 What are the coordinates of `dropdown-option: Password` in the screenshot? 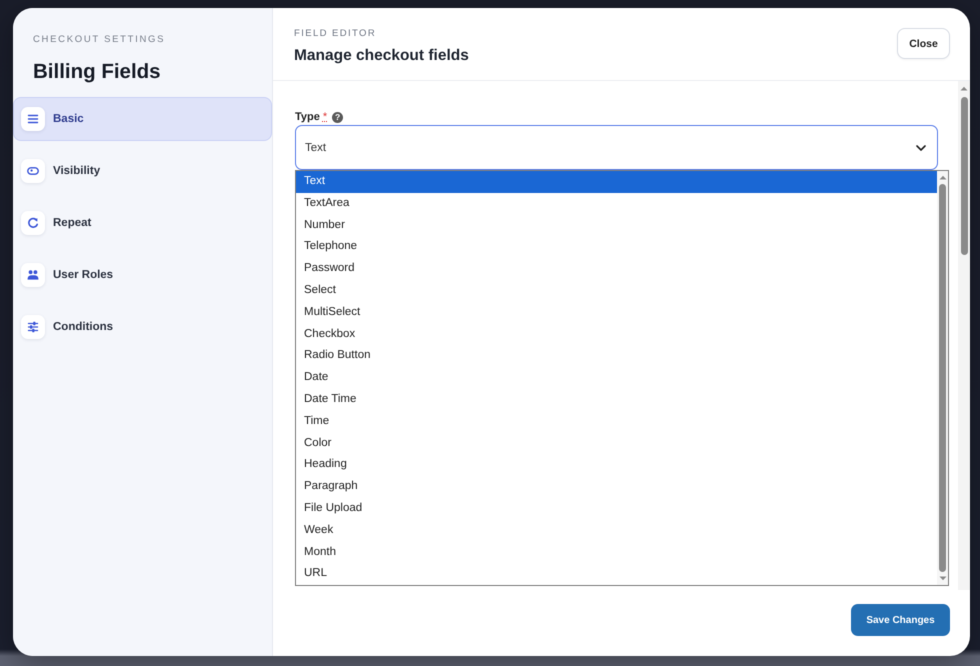 It's located at (616, 269).